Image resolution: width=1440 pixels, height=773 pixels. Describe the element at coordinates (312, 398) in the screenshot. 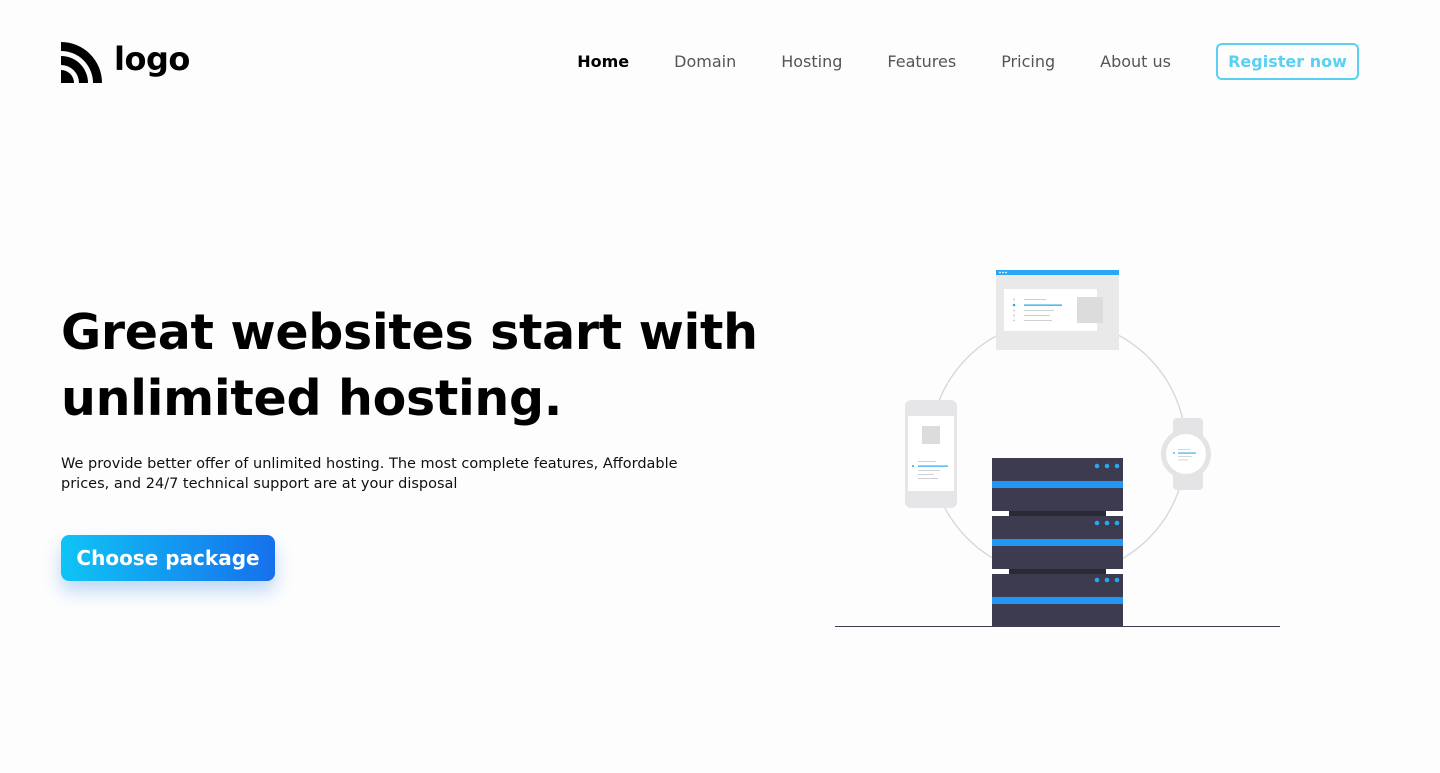

I see `hero-title-line-2: unlimited hosting.` at that location.